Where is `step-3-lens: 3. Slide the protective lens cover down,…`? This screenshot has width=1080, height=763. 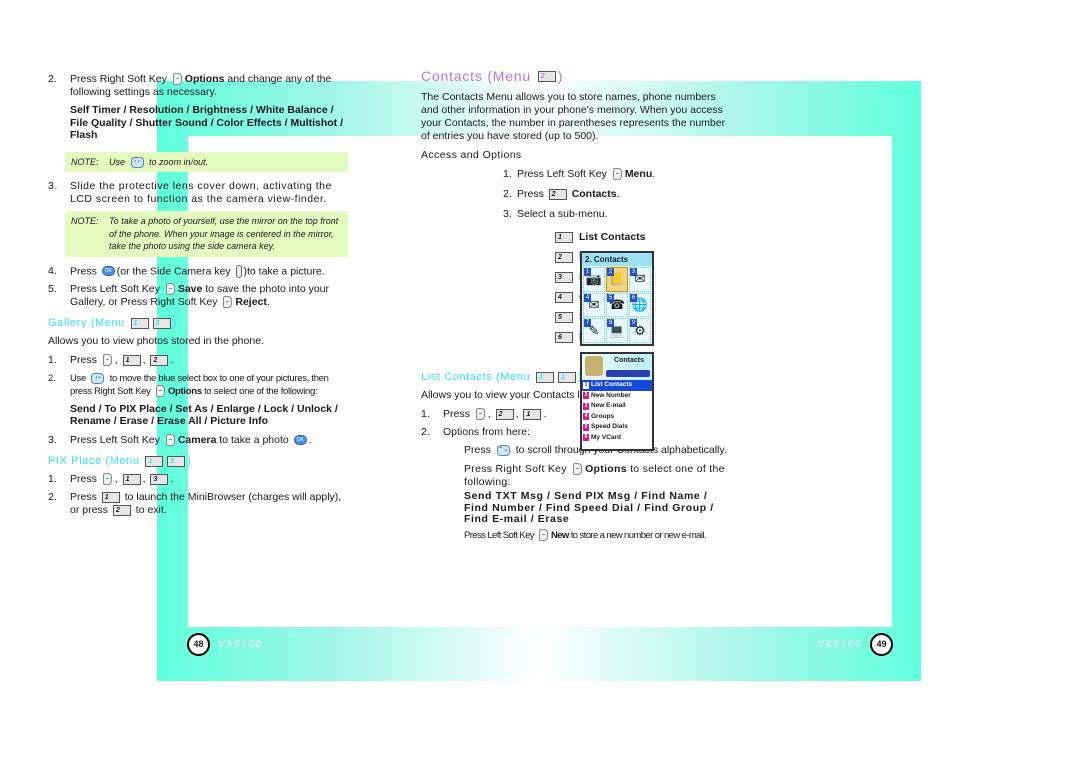
step-3-lens: 3. Slide the protective lens cover down,… is located at coordinates (190, 192).